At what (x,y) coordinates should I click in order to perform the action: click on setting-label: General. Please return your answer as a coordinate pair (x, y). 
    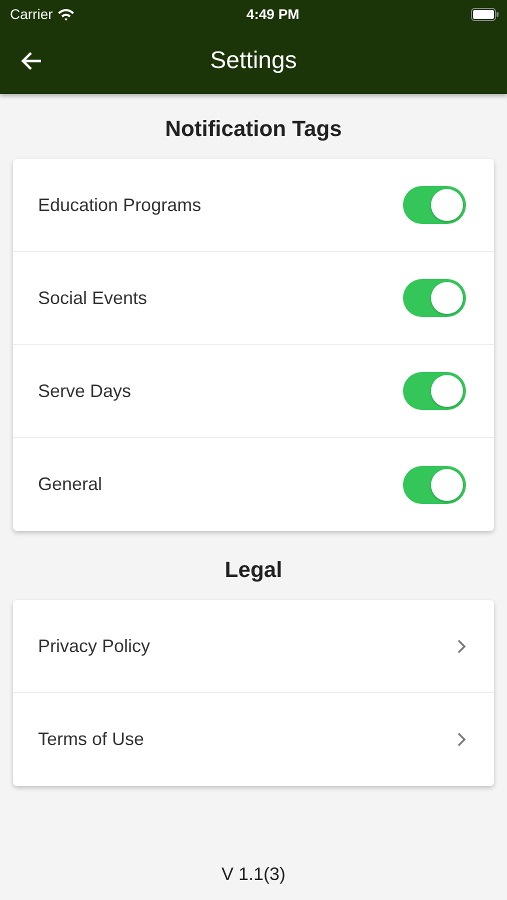
    Looking at the image, I should click on (70, 484).